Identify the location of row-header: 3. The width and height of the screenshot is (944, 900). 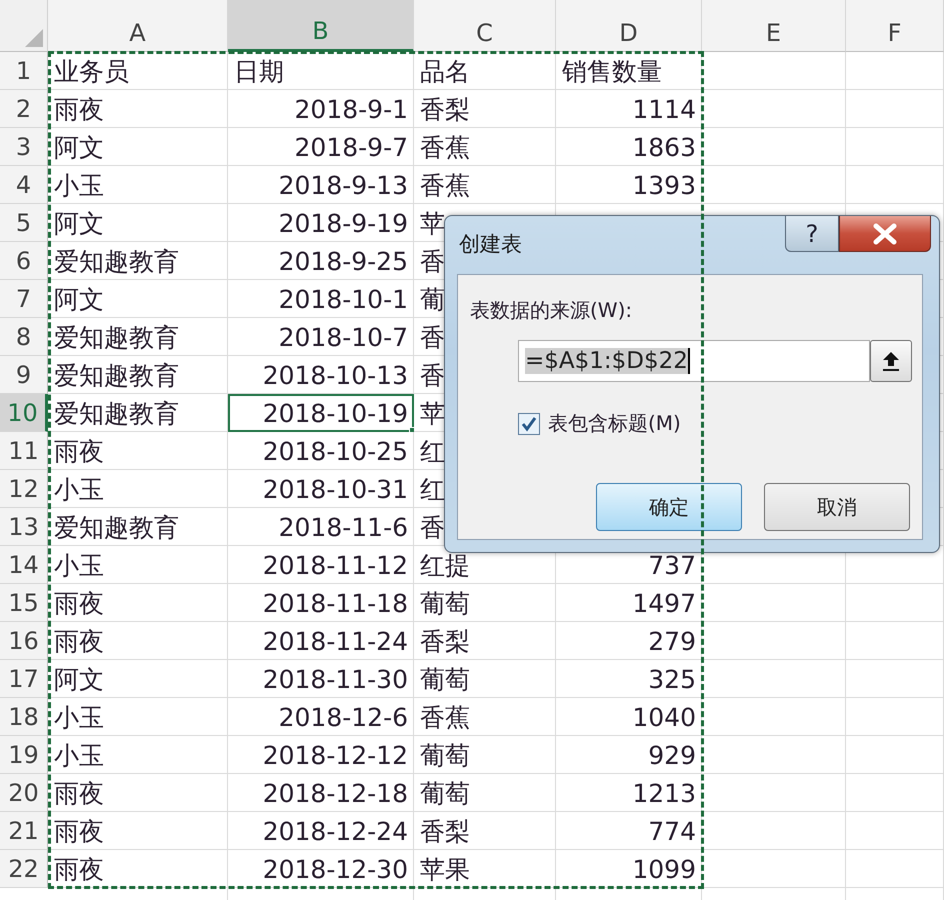
(24, 147).